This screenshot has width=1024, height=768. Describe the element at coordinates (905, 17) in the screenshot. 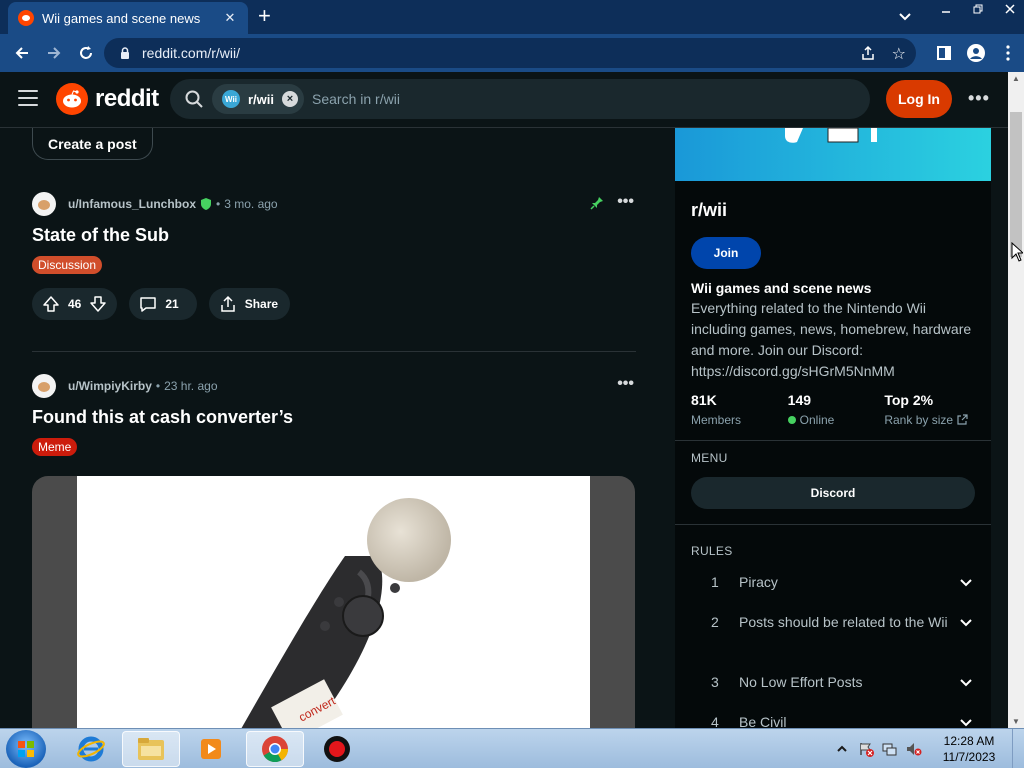

I see `tab-search-chevron-icon` at that location.